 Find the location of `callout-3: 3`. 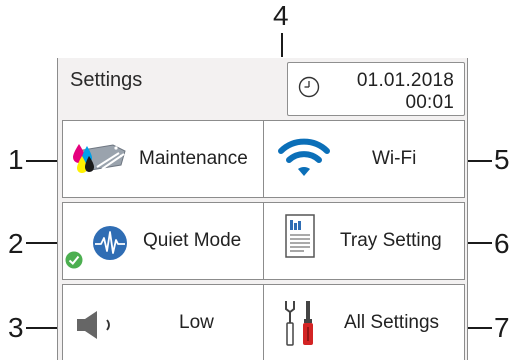

callout-3: 3 is located at coordinates (16, 327).